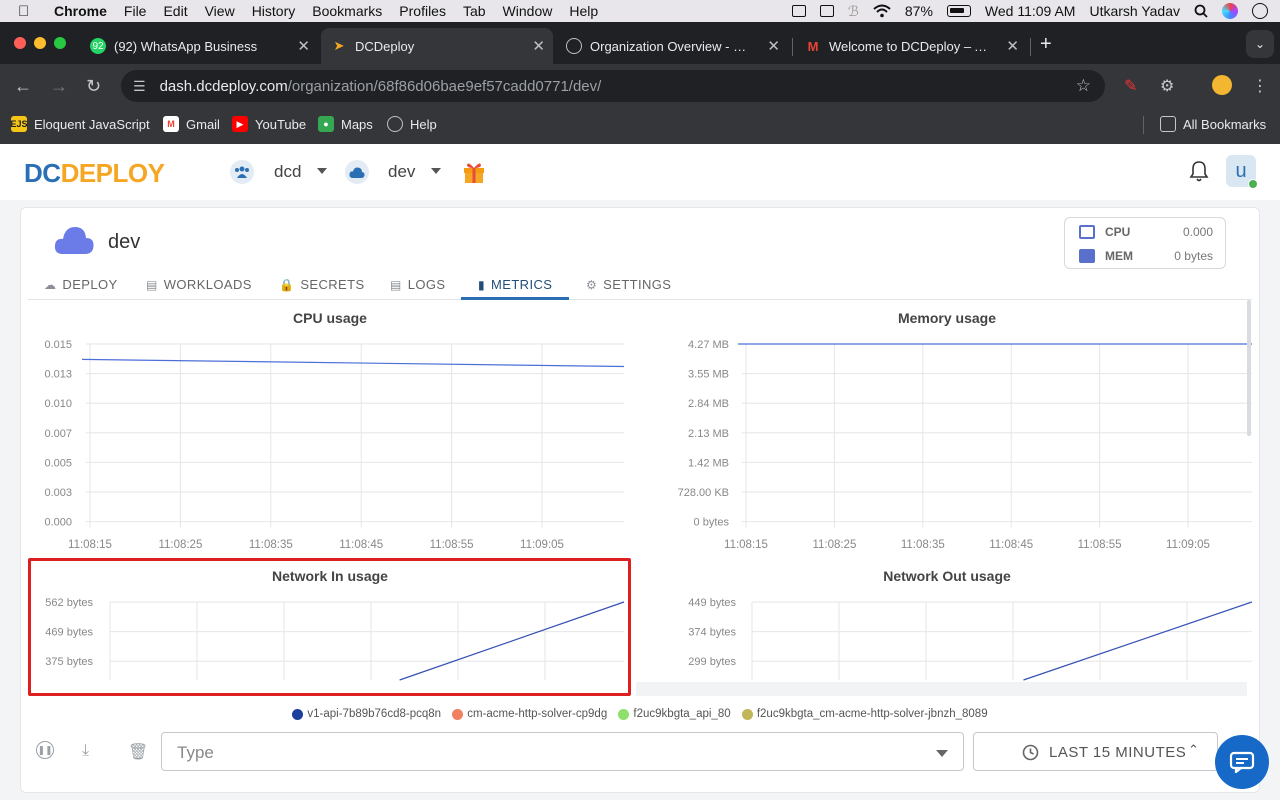  Describe the element at coordinates (139, 86) in the screenshot. I see `site-info-icon: ☰` at that location.